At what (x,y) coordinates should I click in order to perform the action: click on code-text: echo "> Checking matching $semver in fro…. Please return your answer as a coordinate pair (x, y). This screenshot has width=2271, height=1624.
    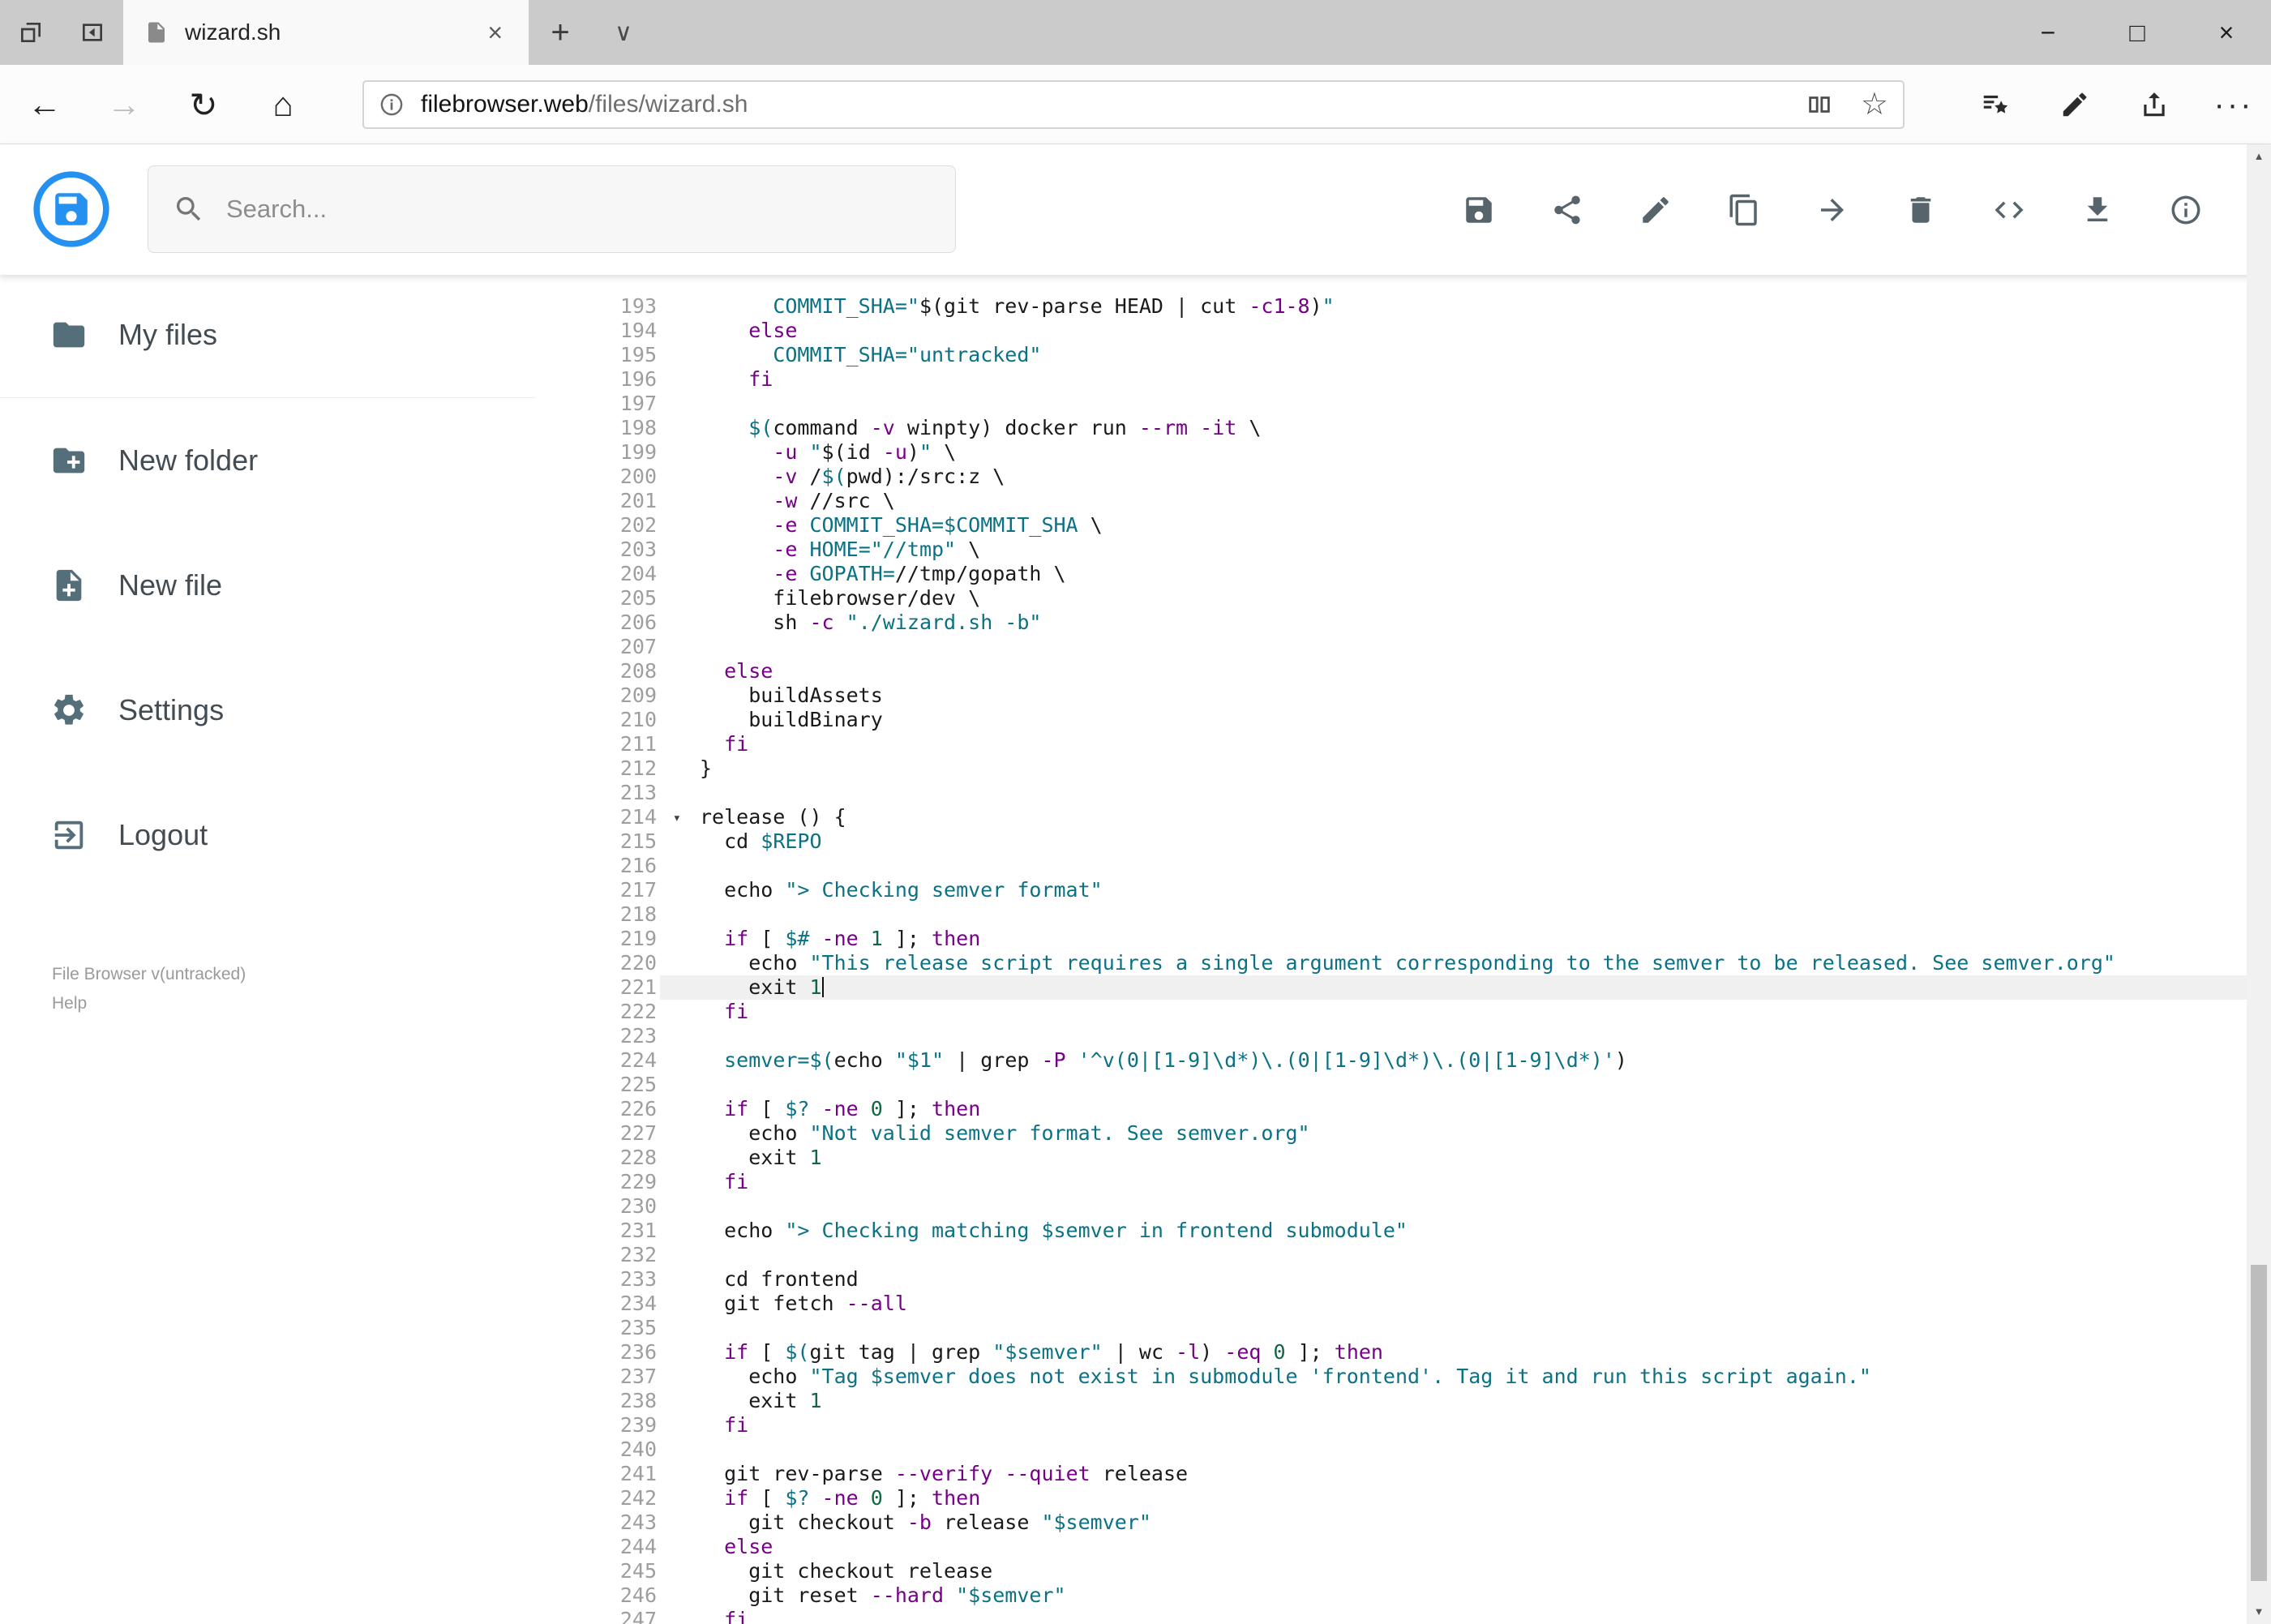
    Looking at the image, I should click on (1453, 1231).